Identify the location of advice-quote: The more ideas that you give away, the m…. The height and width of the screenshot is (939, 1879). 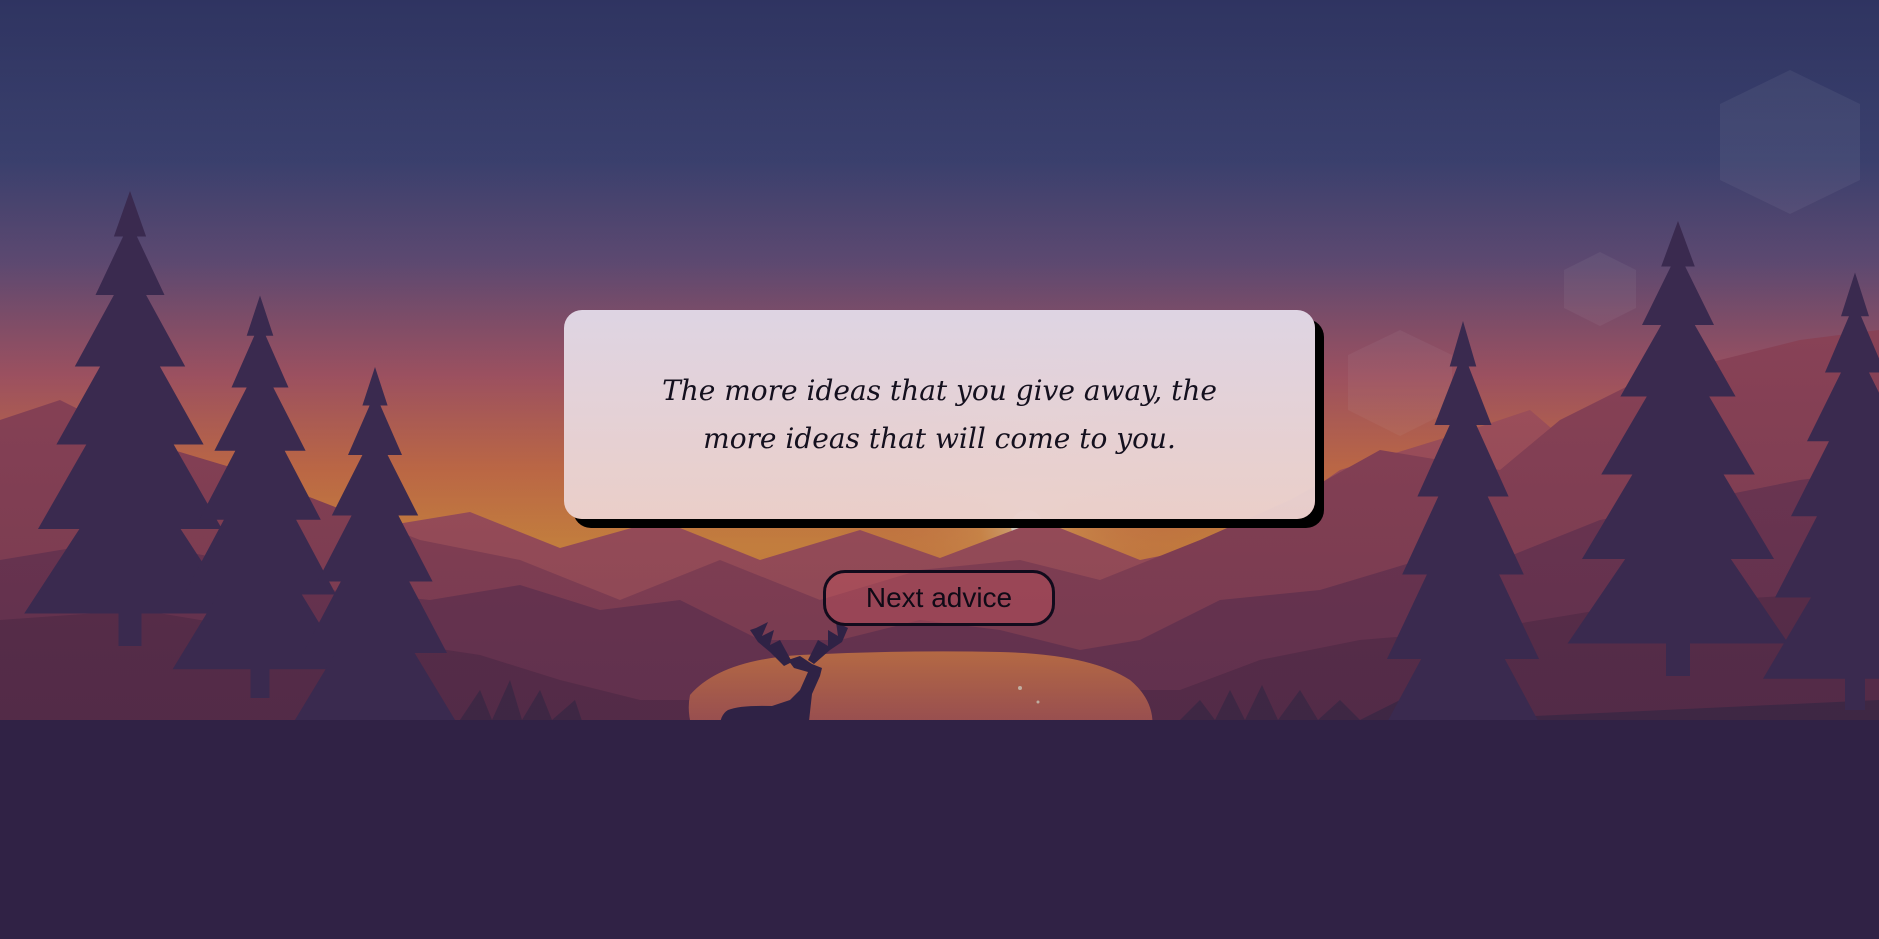
(939, 414).